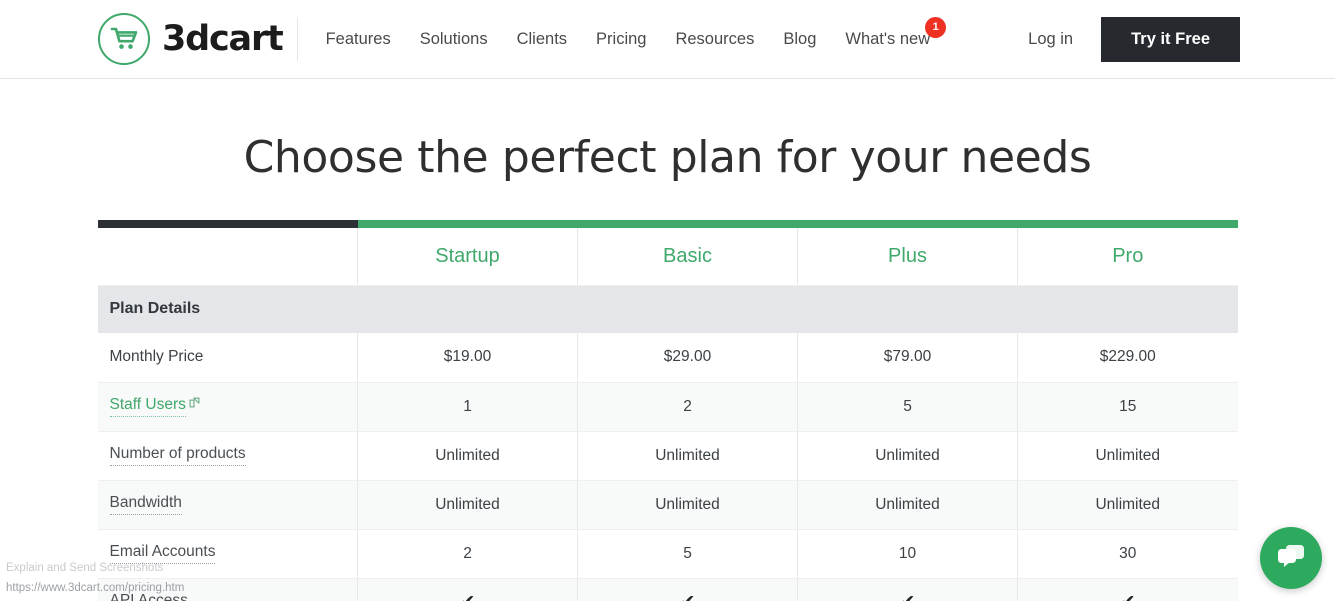 The image size is (1335, 601). Describe the element at coordinates (687, 589) in the screenshot. I see `cell-api-basic: ✔` at that location.